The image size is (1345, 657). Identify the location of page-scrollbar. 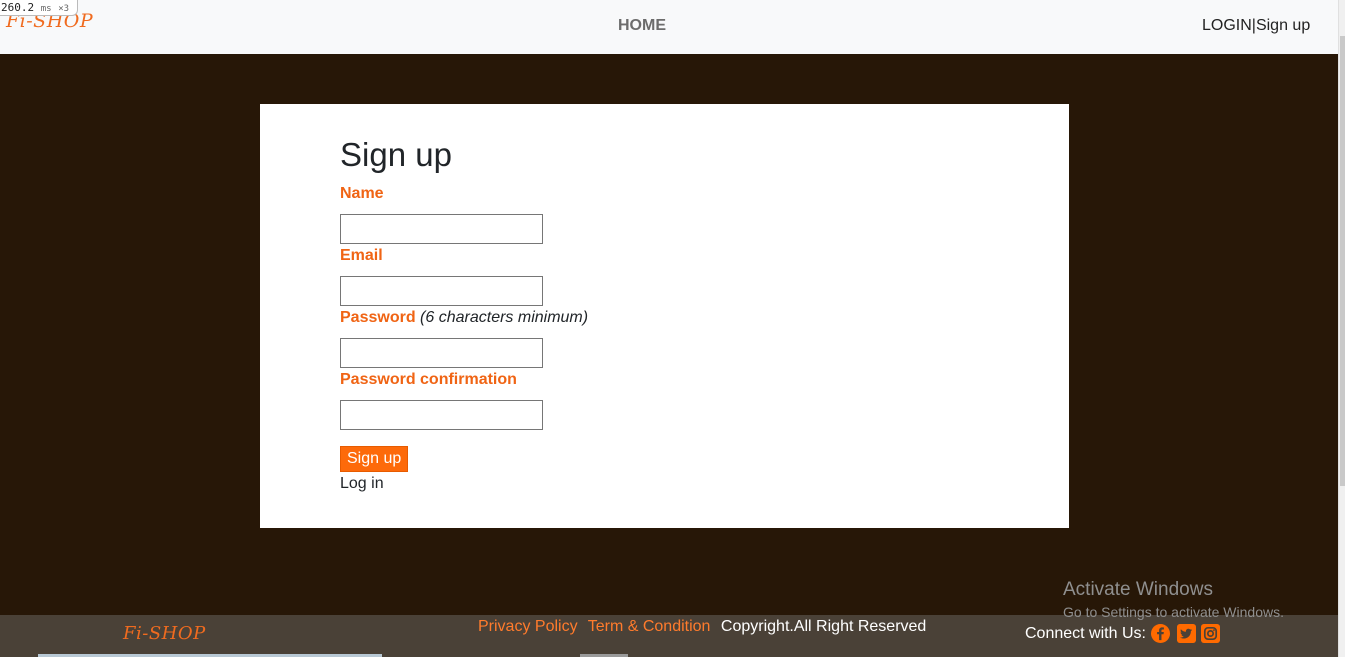
(1341, 328).